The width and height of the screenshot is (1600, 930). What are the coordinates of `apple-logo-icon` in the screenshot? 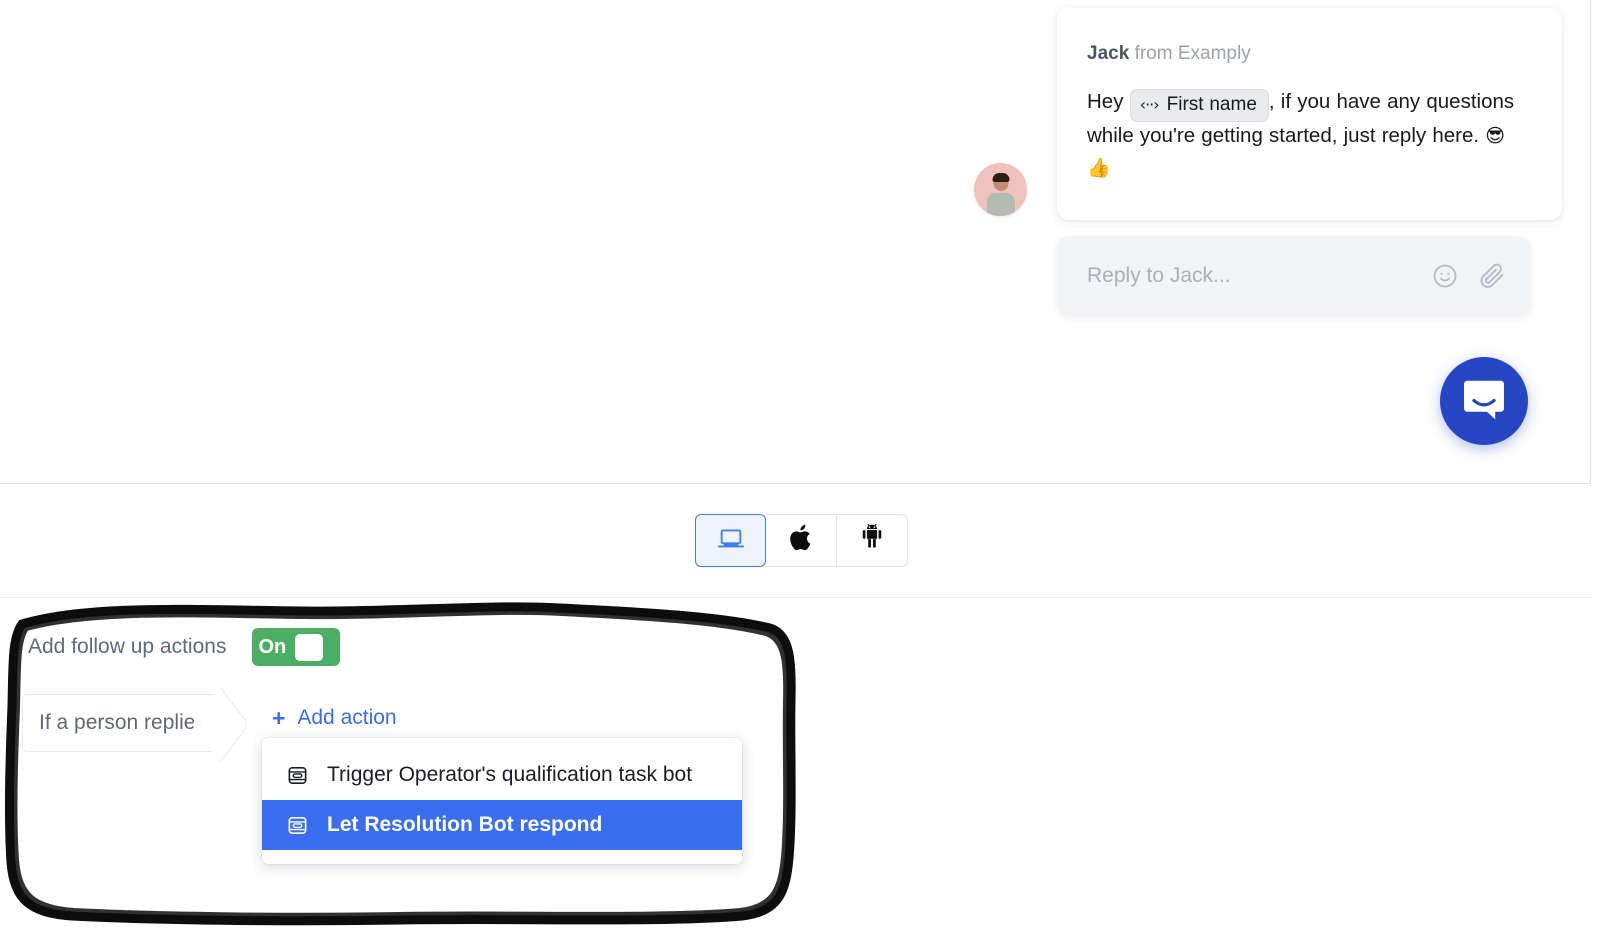 It's located at (801, 540).